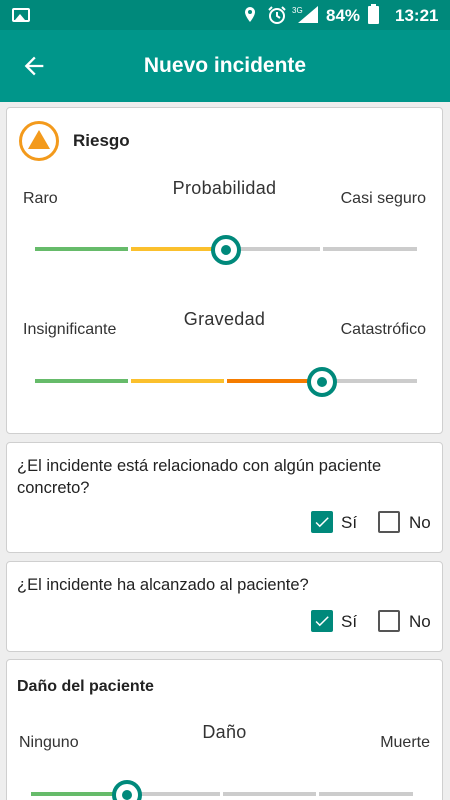 The width and height of the screenshot is (450, 800). Describe the element at coordinates (322, 522) in the screenshot. I see `patient-related-yes-checkbox` at that location.